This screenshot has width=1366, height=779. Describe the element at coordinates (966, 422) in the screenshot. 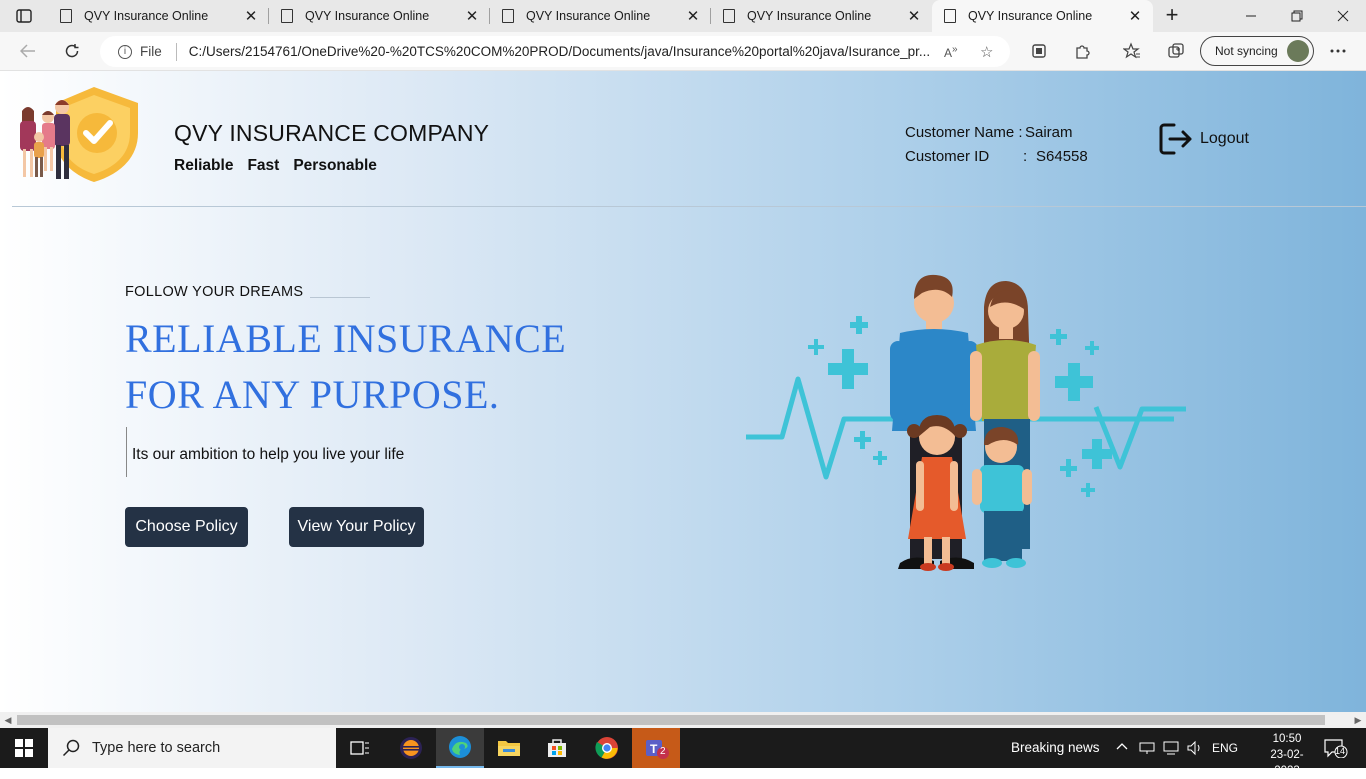

I see `family-illustration` at that location.